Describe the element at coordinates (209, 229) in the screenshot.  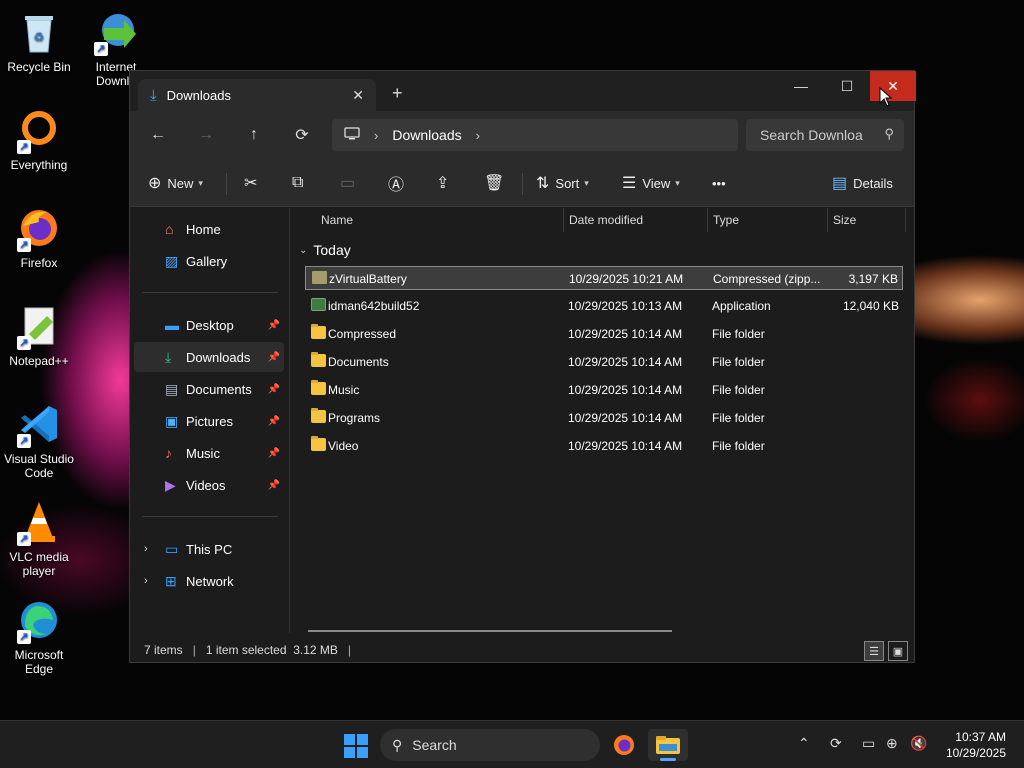
I see `sidebar-item-home: ⌂ Home` at that location.